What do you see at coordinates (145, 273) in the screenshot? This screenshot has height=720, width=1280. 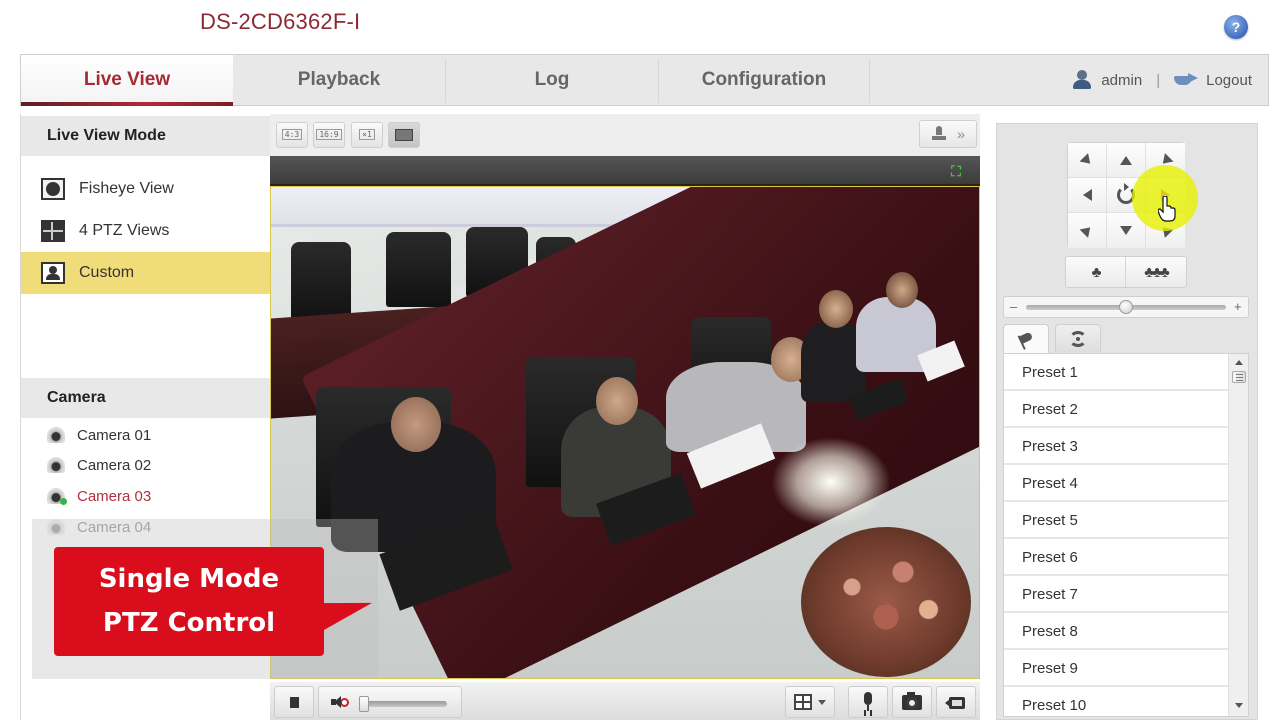 I see `mode-custom: Custom` at bounding box center [145, 273].